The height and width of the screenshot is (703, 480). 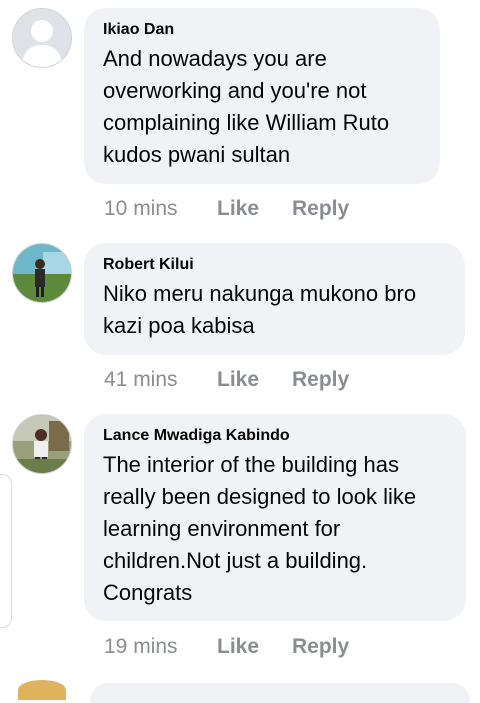 I want to click on side-panel-edge, so click(x=6, y=551).